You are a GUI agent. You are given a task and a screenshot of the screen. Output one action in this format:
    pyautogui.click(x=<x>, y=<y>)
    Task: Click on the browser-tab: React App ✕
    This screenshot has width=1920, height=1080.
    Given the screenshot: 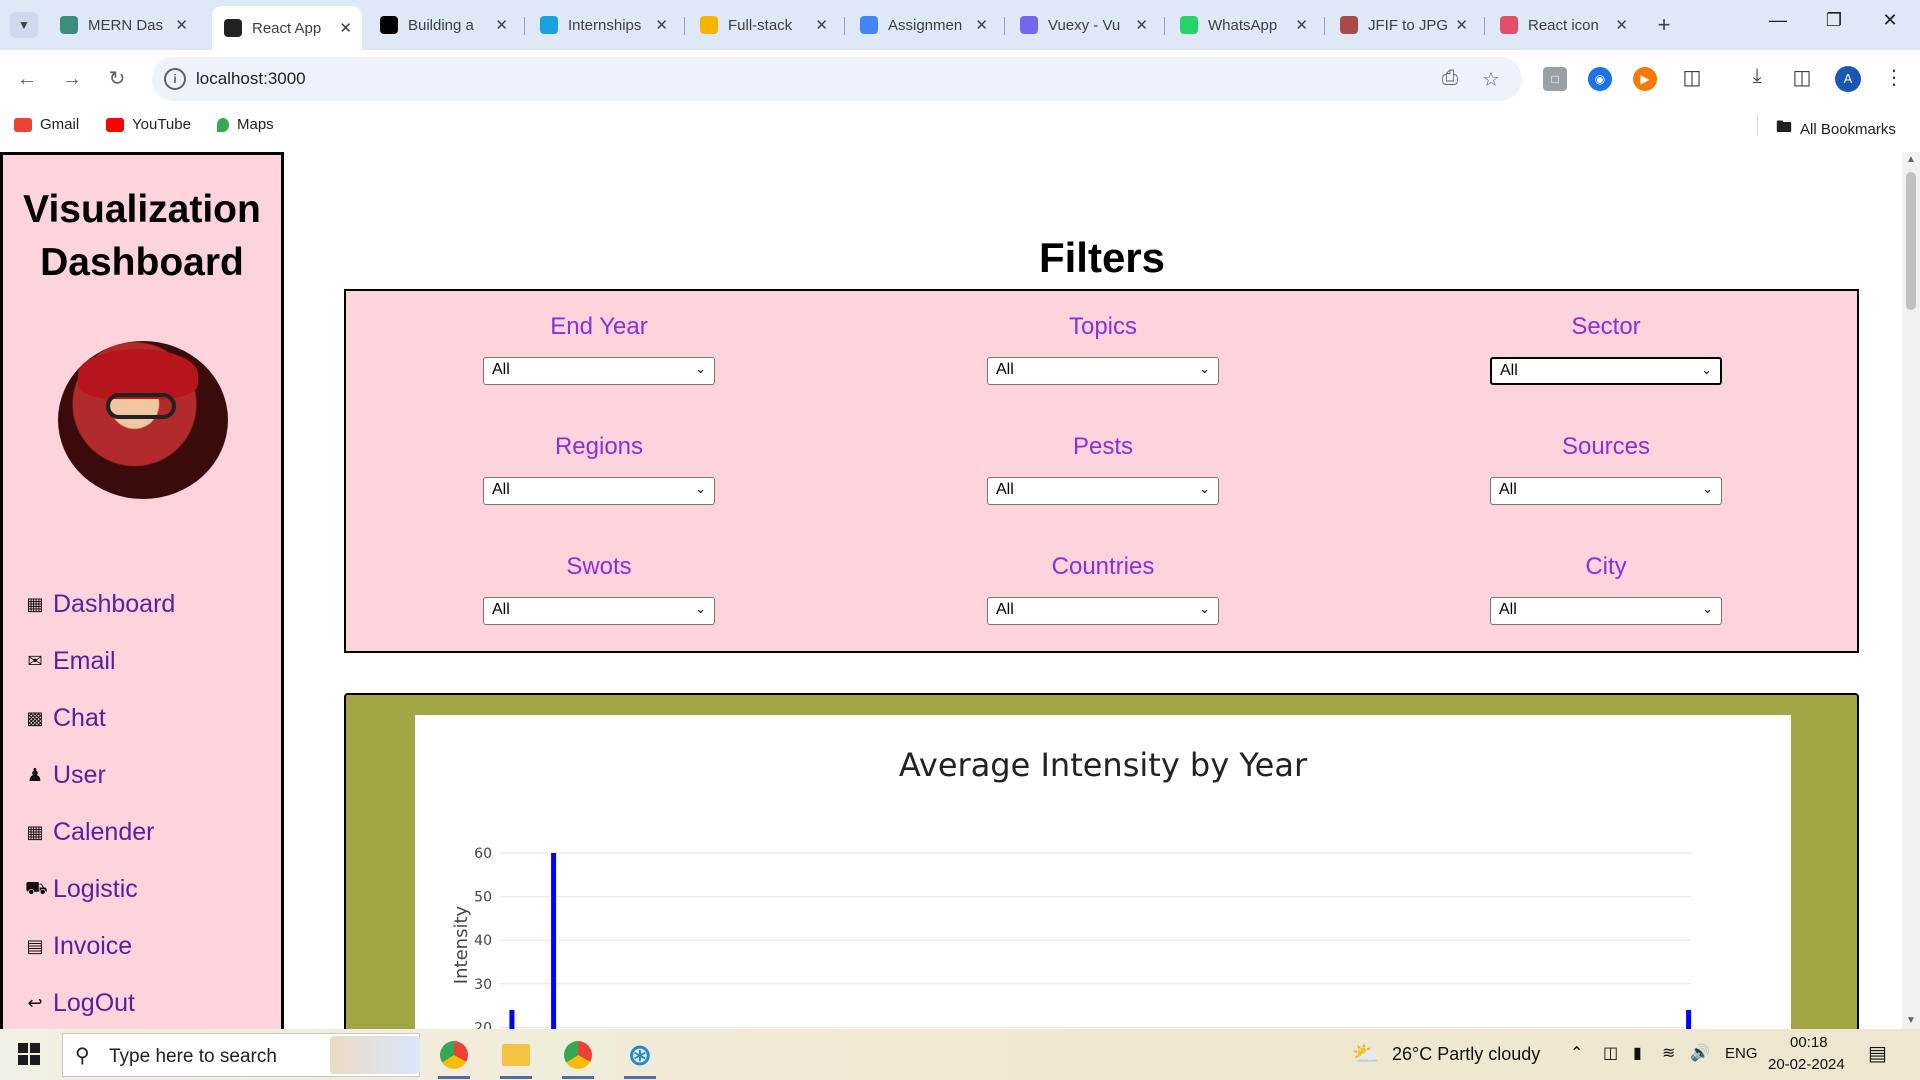 What is the action you would take?
    pyautogui.click(x=287, y=28)
    